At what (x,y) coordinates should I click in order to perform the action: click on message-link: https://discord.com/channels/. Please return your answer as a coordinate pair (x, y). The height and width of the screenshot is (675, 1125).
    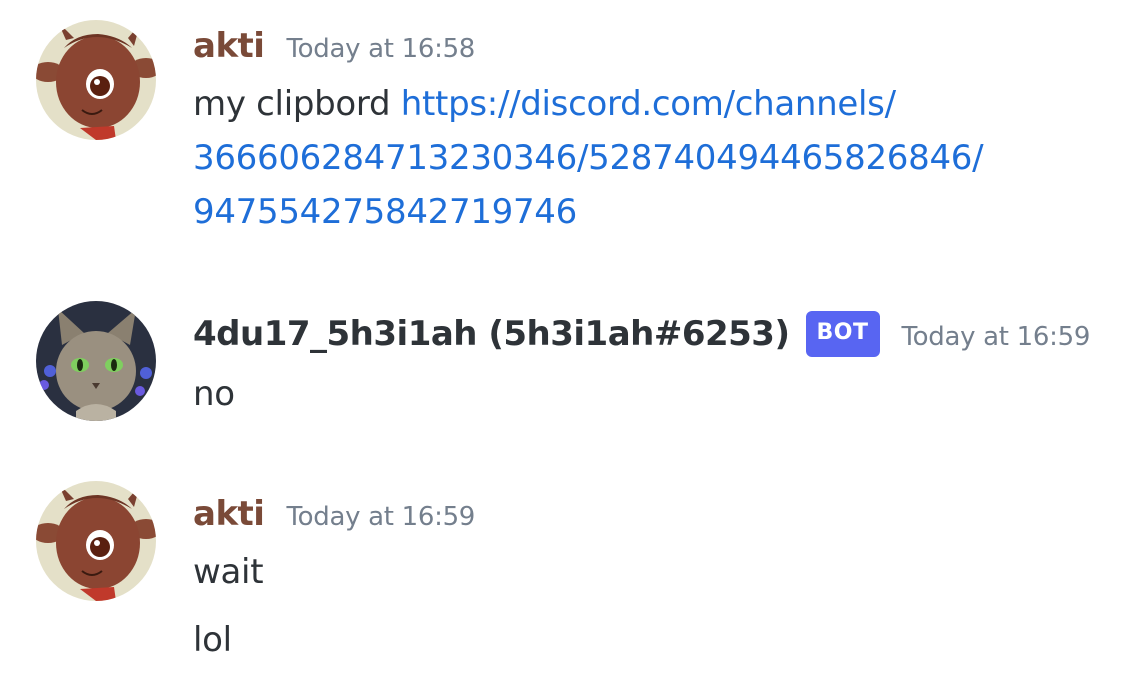
    Looking at the image, I should click on (648, 104).